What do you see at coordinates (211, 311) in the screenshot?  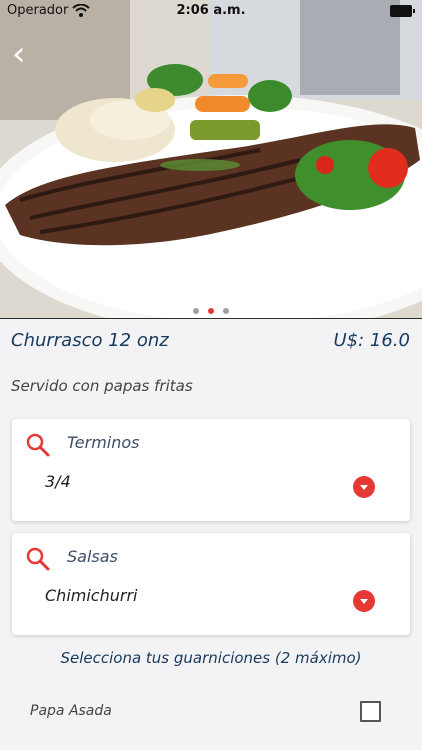 I see `carousel-dot-active` at bounding box center [211, 311].